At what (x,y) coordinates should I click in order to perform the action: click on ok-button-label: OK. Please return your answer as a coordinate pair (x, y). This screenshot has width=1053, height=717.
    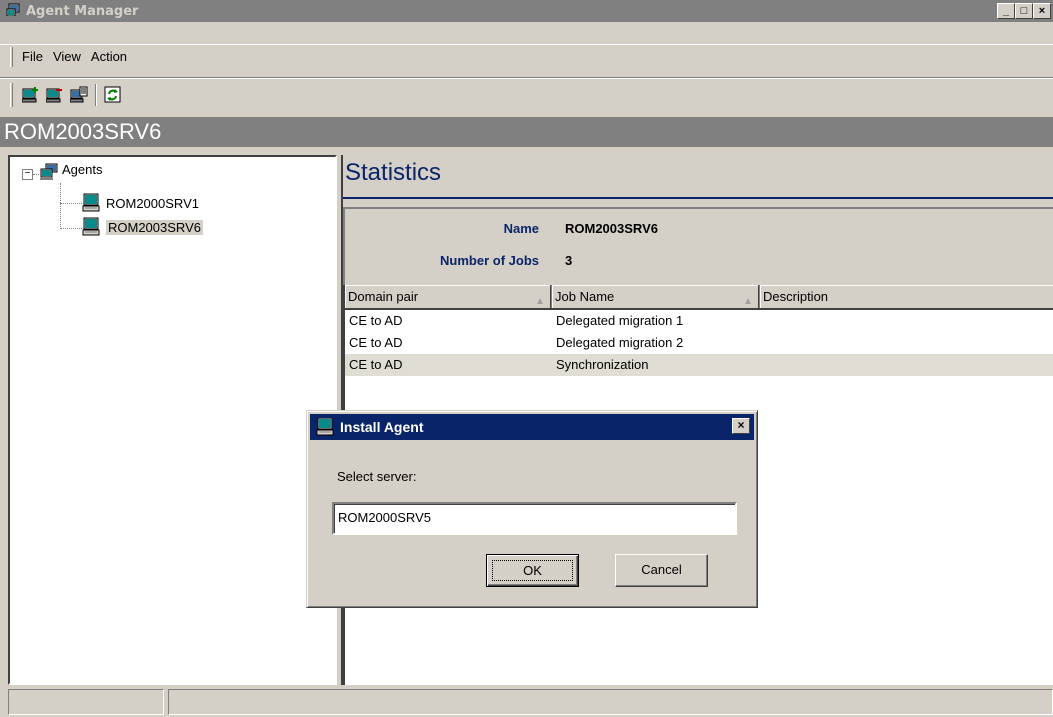
    Looking at the image, I should click on (532, 570).